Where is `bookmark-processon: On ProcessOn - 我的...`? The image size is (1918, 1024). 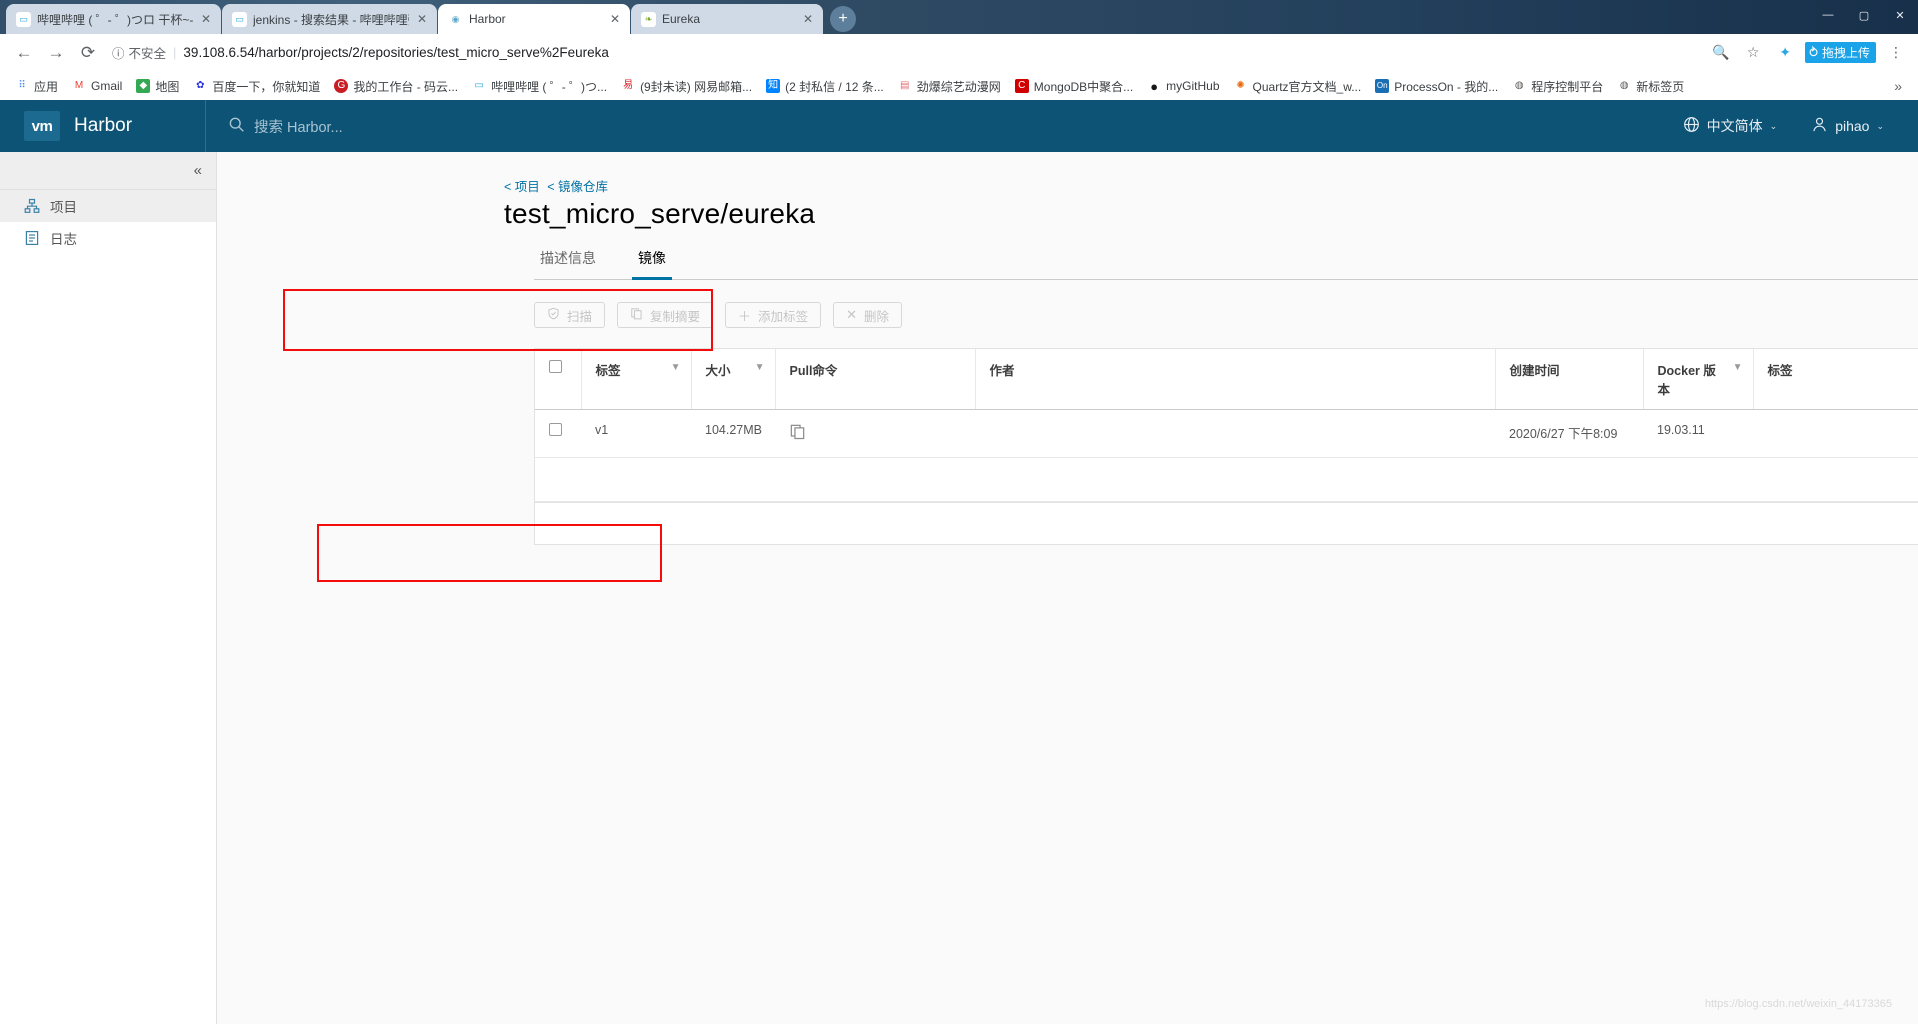
bookmark-processon: On ProcessOn - 我的... is located at coordinates (1436, 86).